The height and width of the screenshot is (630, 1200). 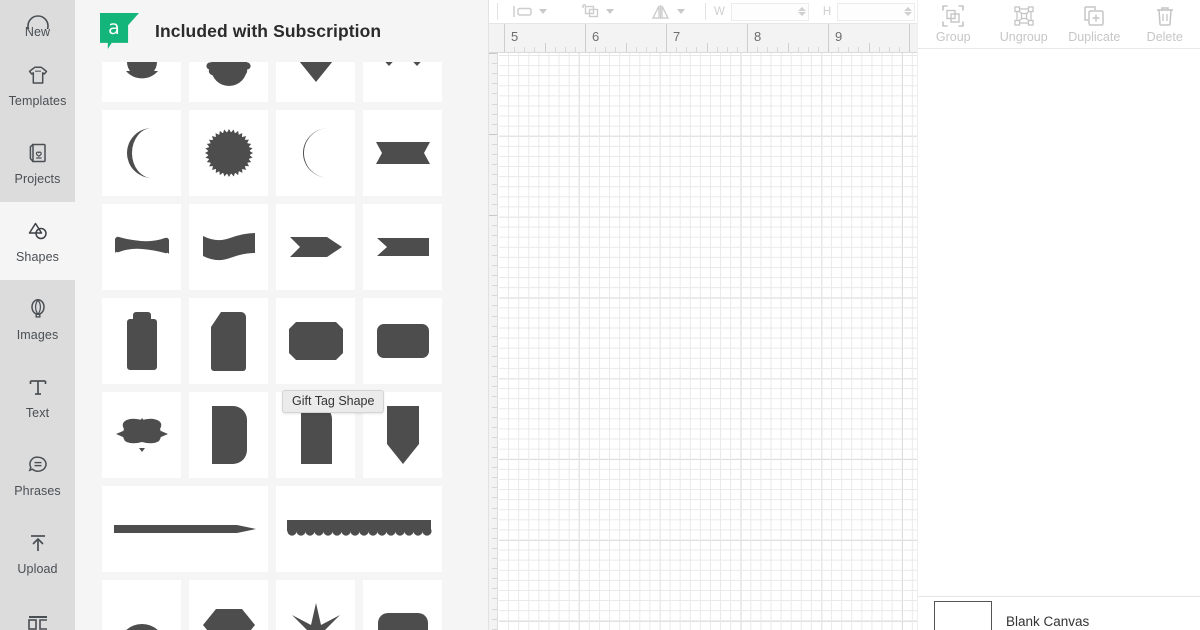 What do you see at coordinates (585, 38) in the screenshot?
I see `ruler-major-tick` at bounding box center [585, 38].